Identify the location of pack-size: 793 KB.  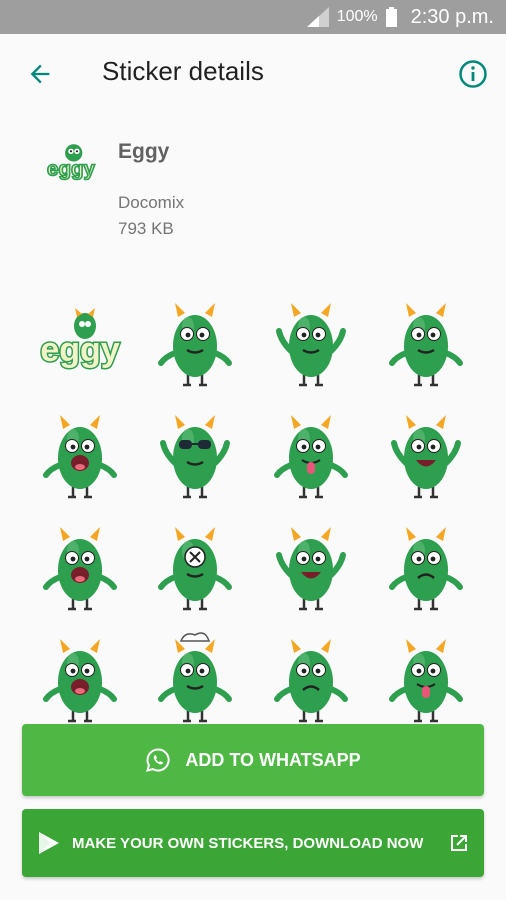
(146, 228).